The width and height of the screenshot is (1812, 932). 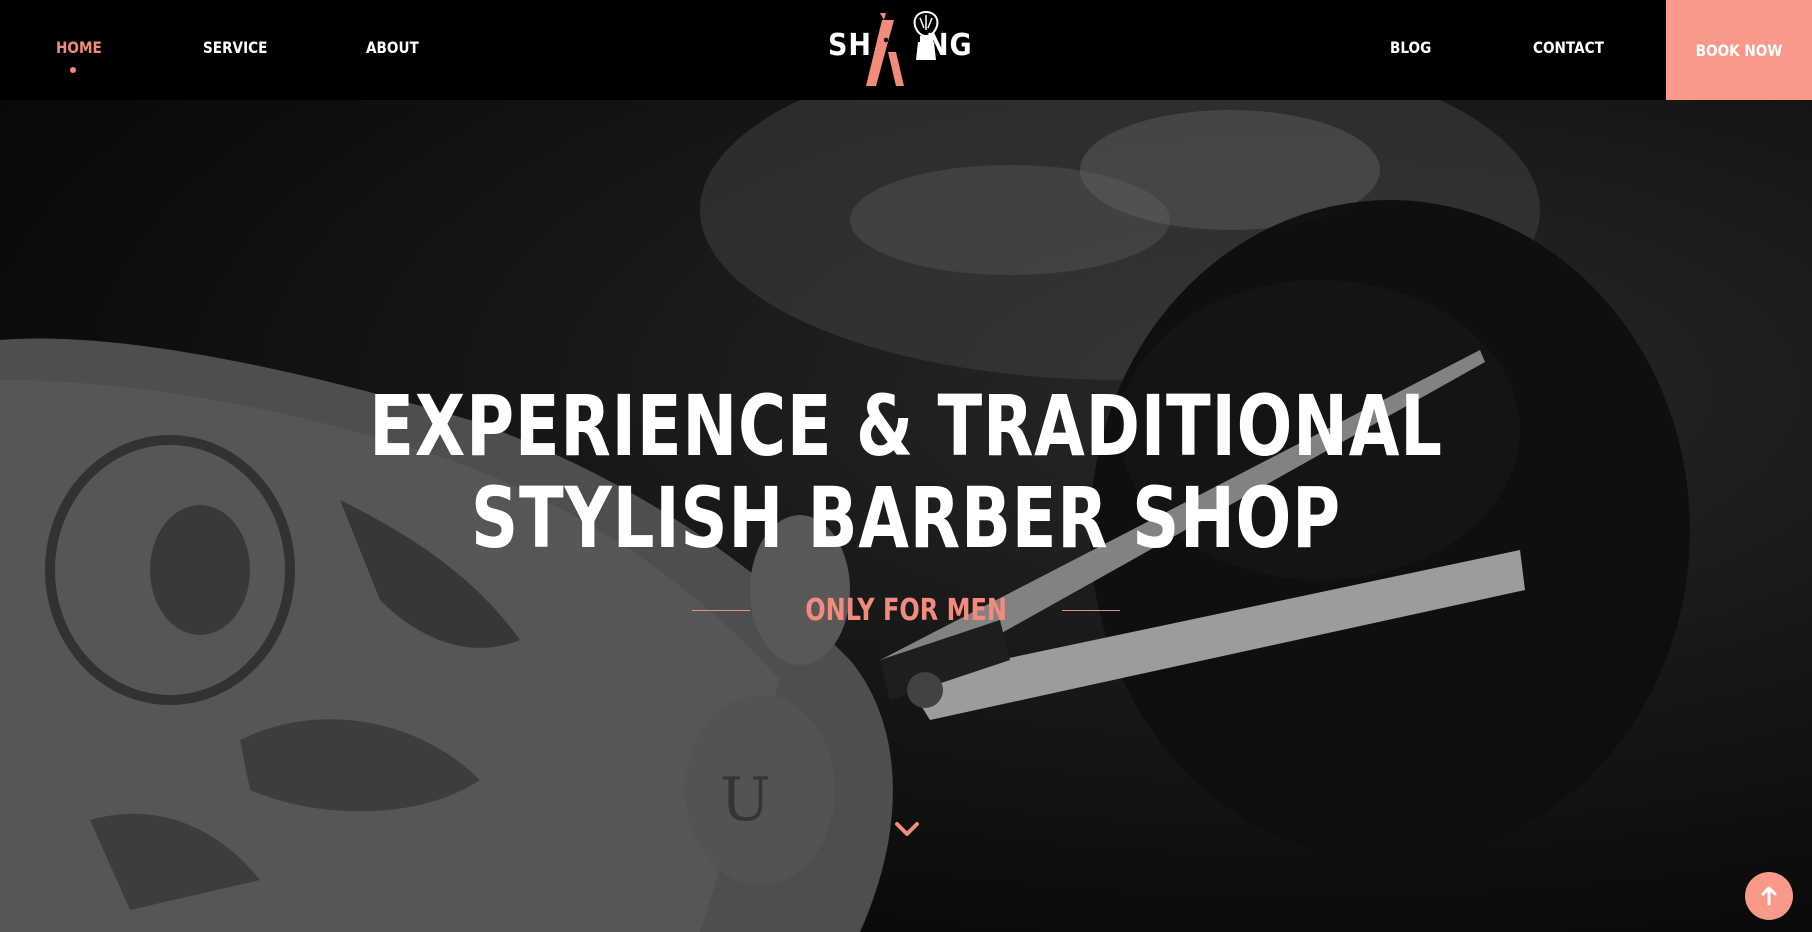 I want to click on hero-title-line-1: EXPERIENCE & TRADITIONAL, so click(x=906, y=426).